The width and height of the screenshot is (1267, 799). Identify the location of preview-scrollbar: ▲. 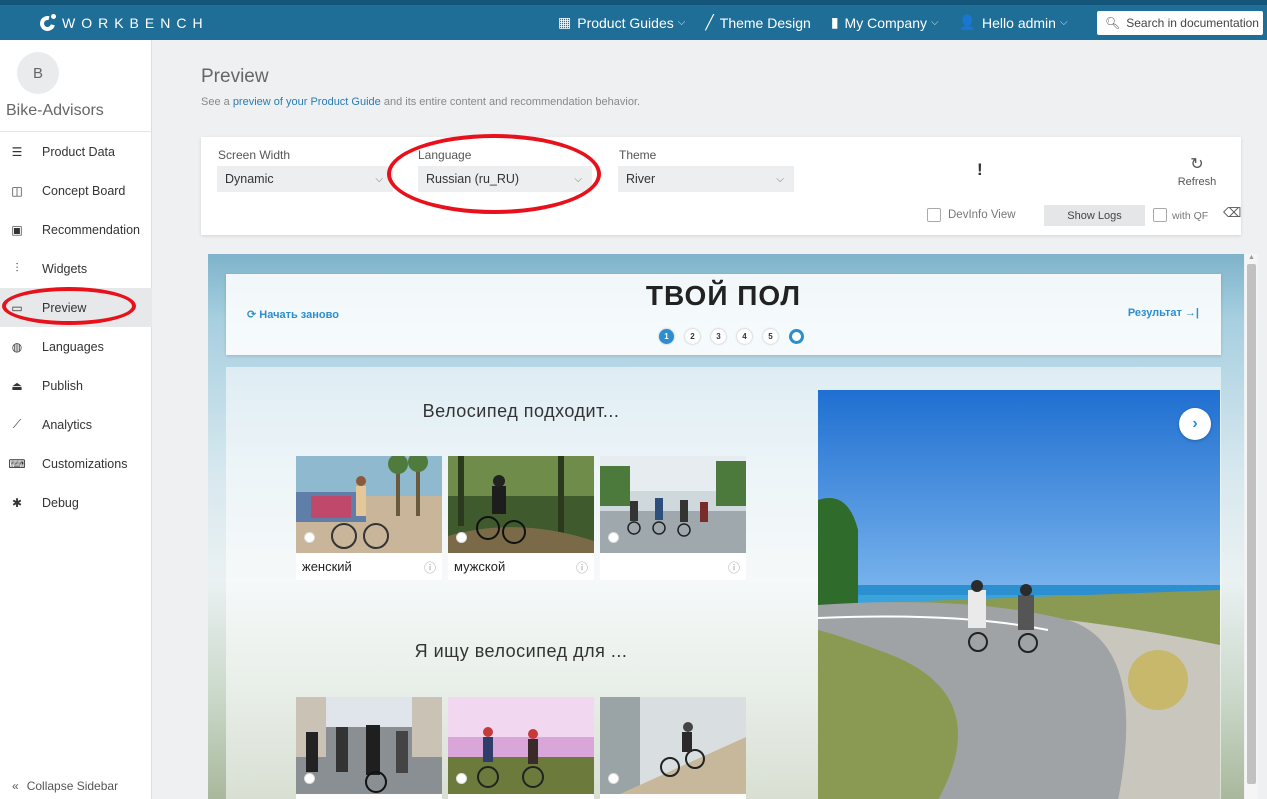
(1251, 526).